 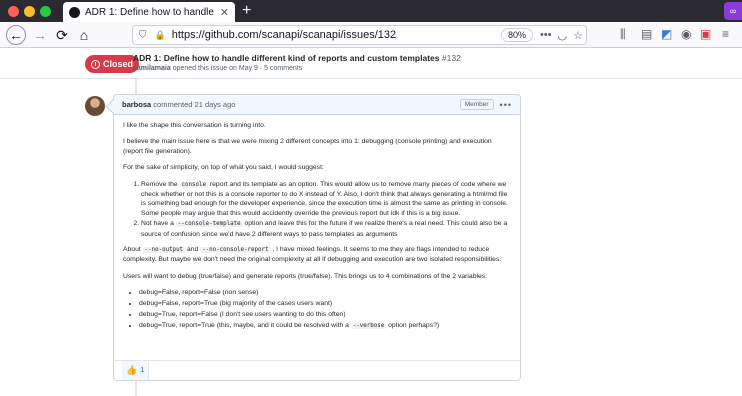 What do you see at coordinates (74, 12) in the screenshot?
I see `github-icon` at bounding box center [74, 12].